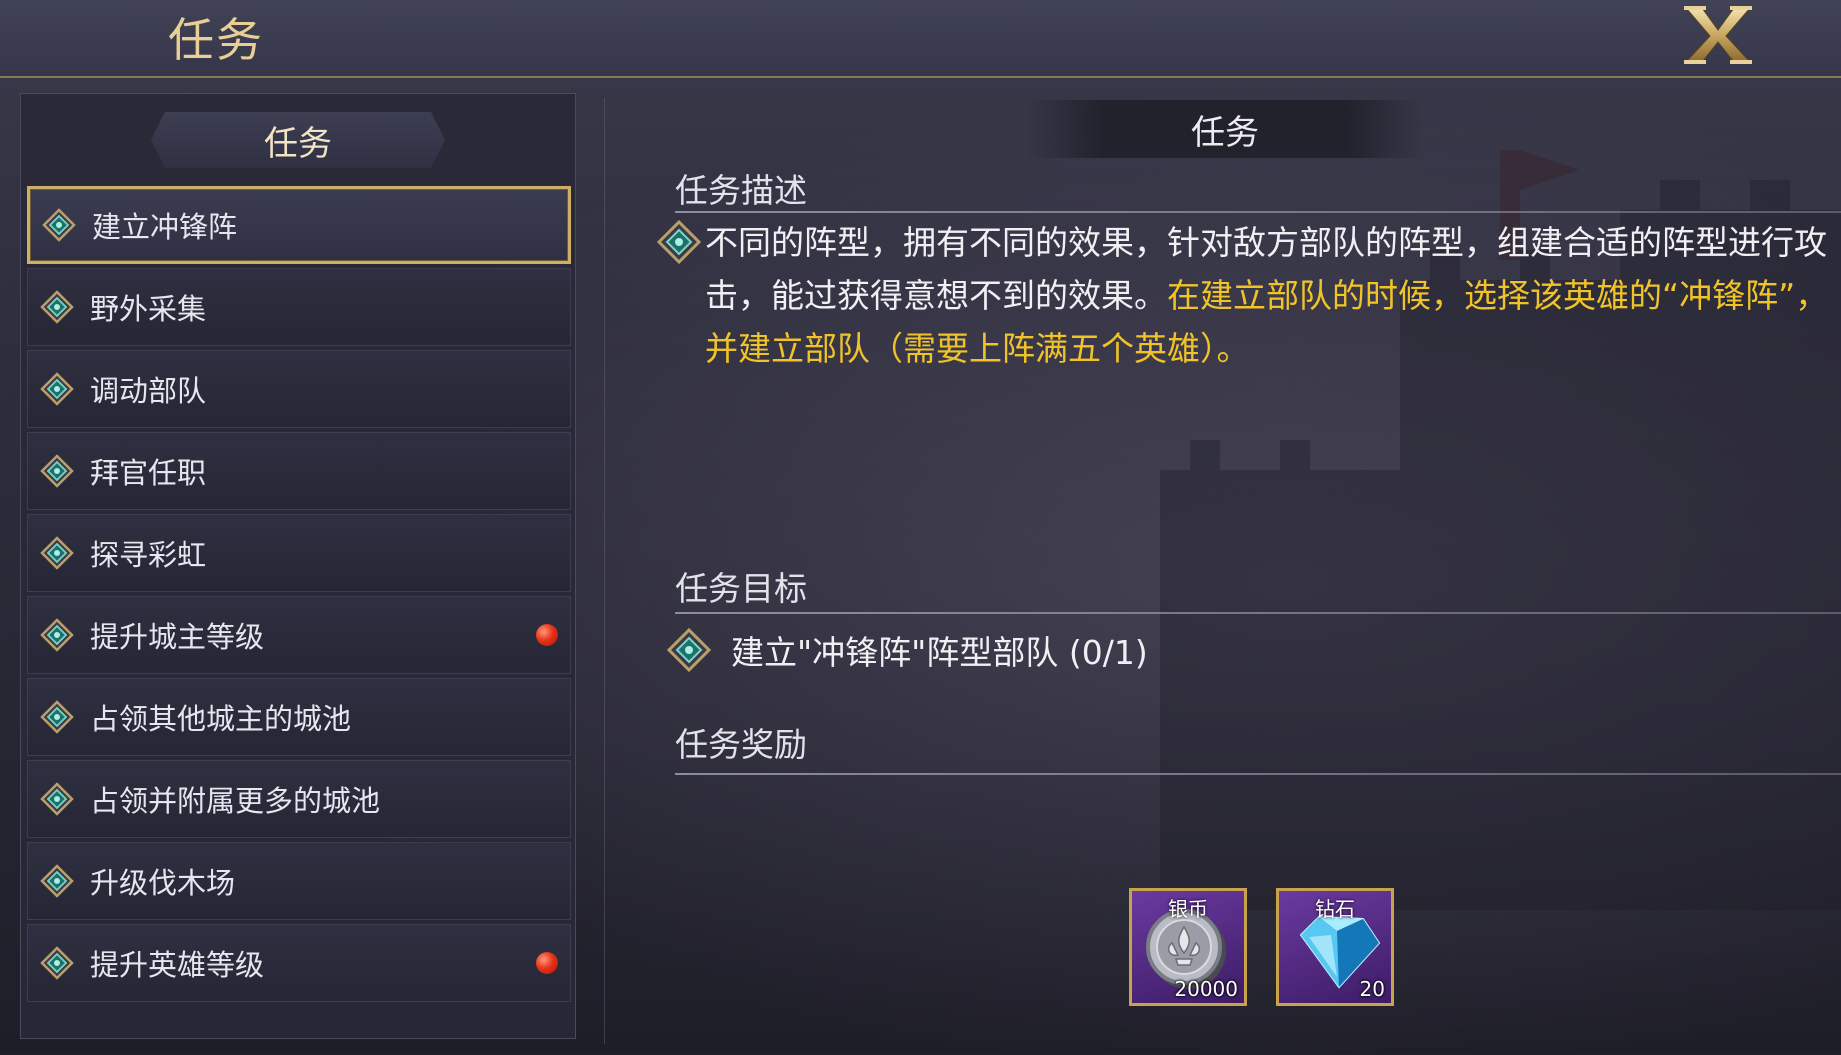  Describe the element at coordinates (221, 719) in the screenshot. I see `quest-item-label: 占领其他城主的城池` at that location.